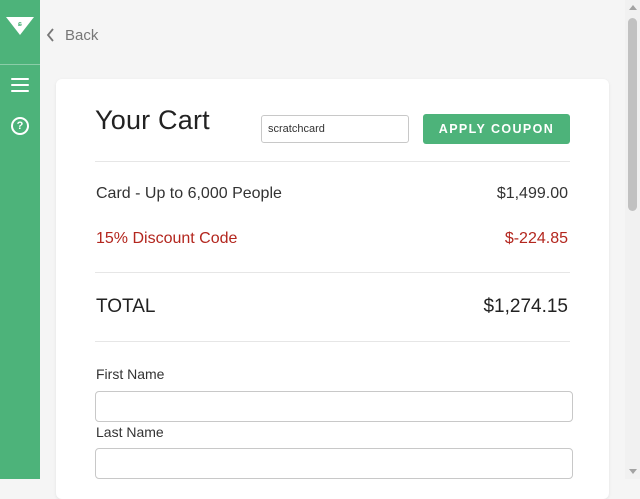 The height and width of the screenshot is (499, 640). Describe the element at coordinates (20, 85) in the screenshot. I see `hamburger-menu-icon` at that location.